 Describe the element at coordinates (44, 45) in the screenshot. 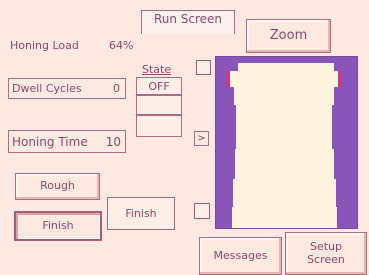

I see `honing-load-label: Honing Load` at that location.